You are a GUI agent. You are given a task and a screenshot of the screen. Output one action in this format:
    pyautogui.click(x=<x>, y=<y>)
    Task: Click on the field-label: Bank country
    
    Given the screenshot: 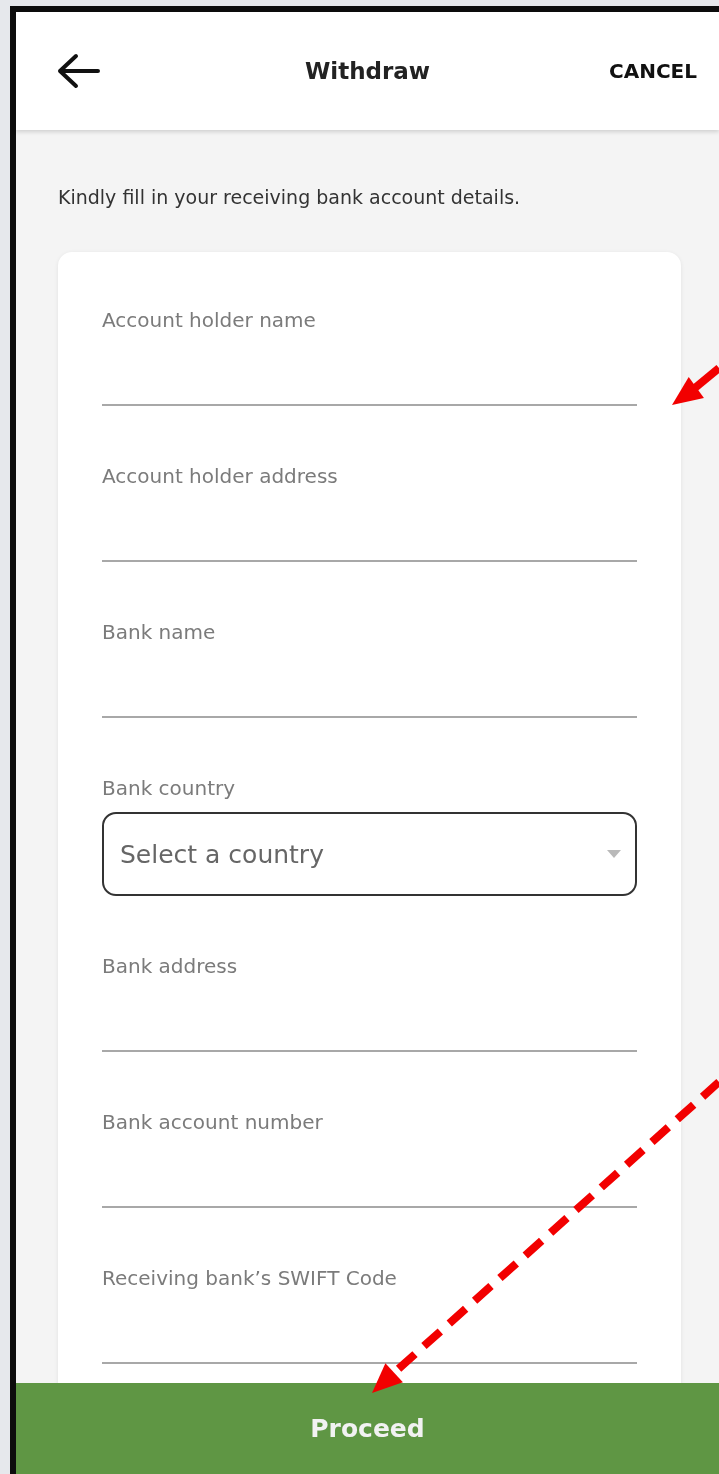 What is the action you would take?
    pyautogui.click(x=169, y=789)
    